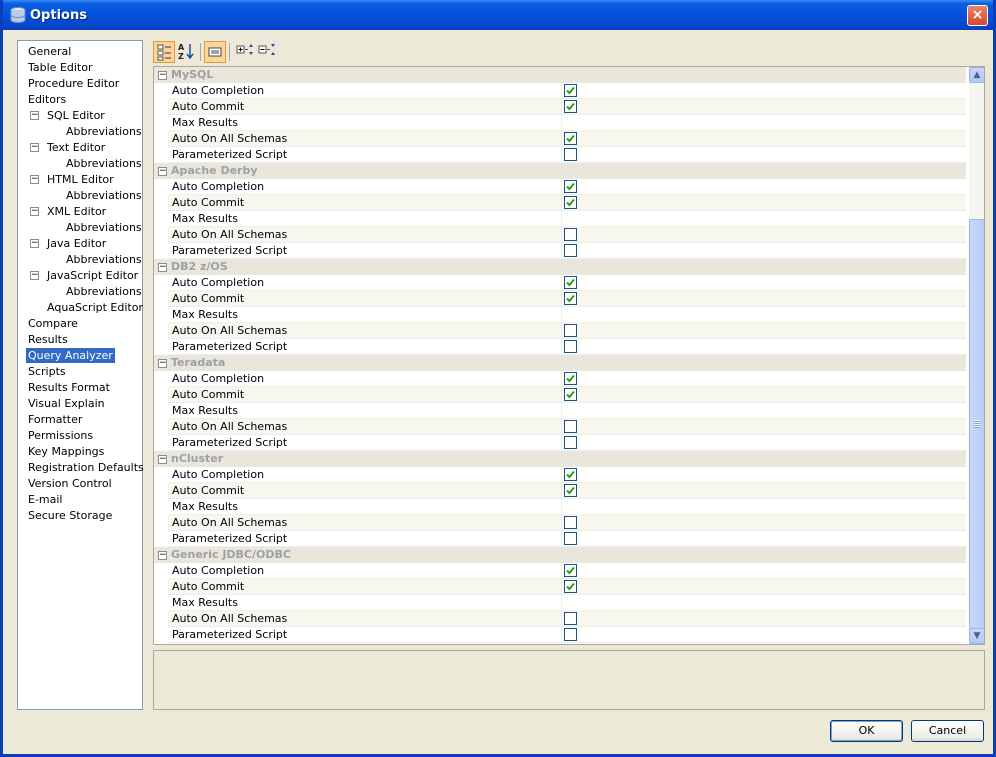  I want to click on vertical-scrollbar: ▲ ▼, so click(976, 355).